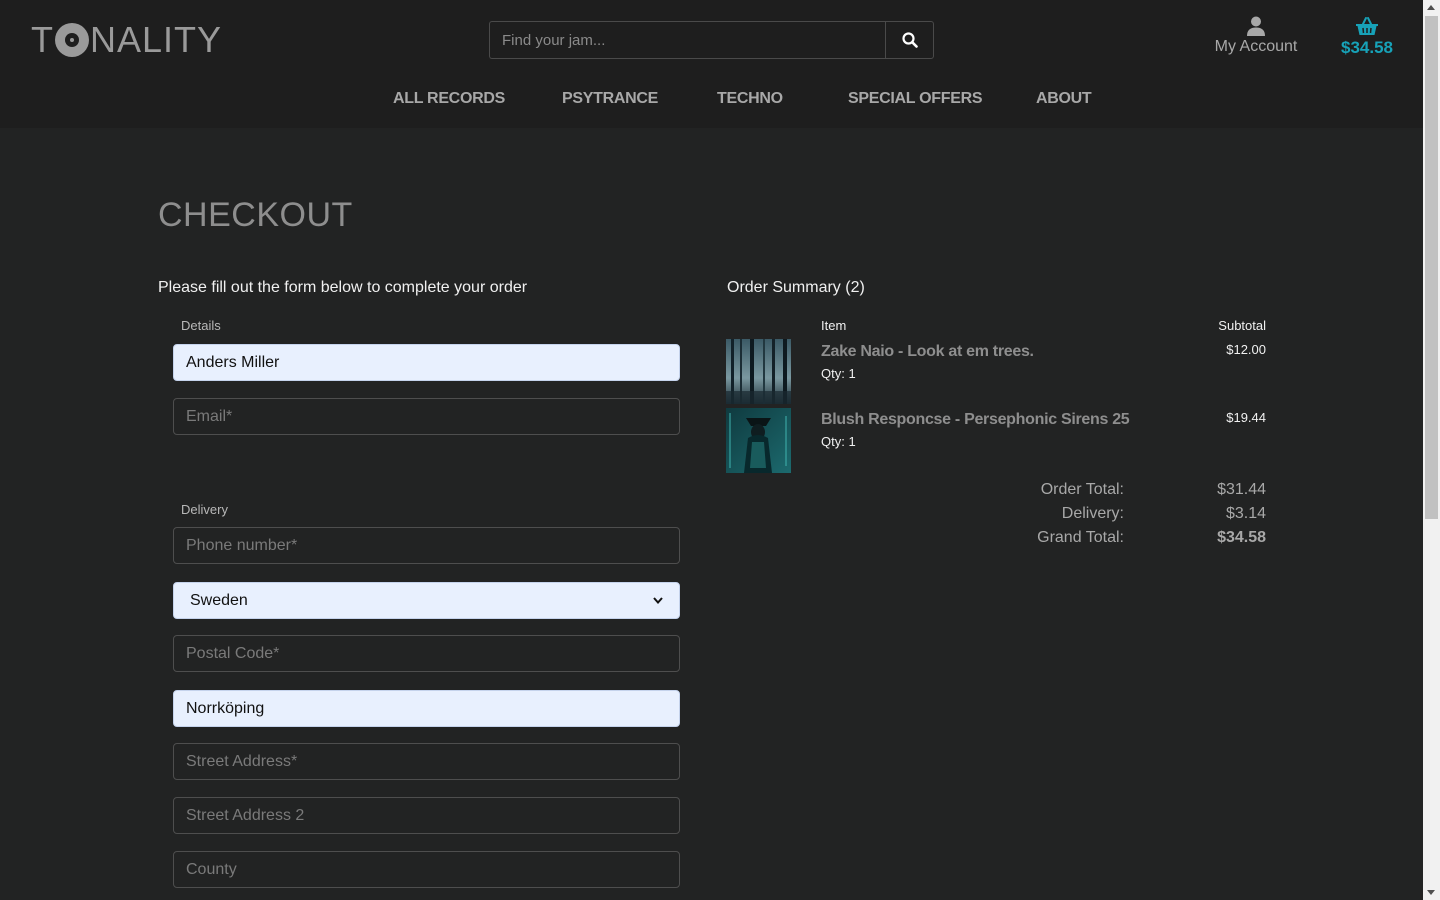  I want to click on page-title: CHECKOUT, so click(255, 215).